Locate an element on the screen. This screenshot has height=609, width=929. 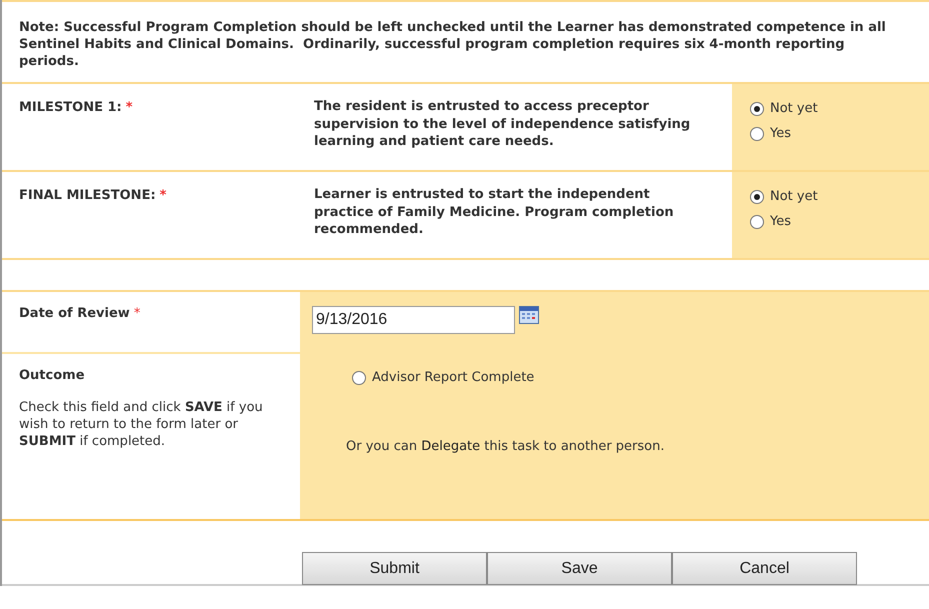
delegate-link: Delegate is located at coordinates (450, 446).